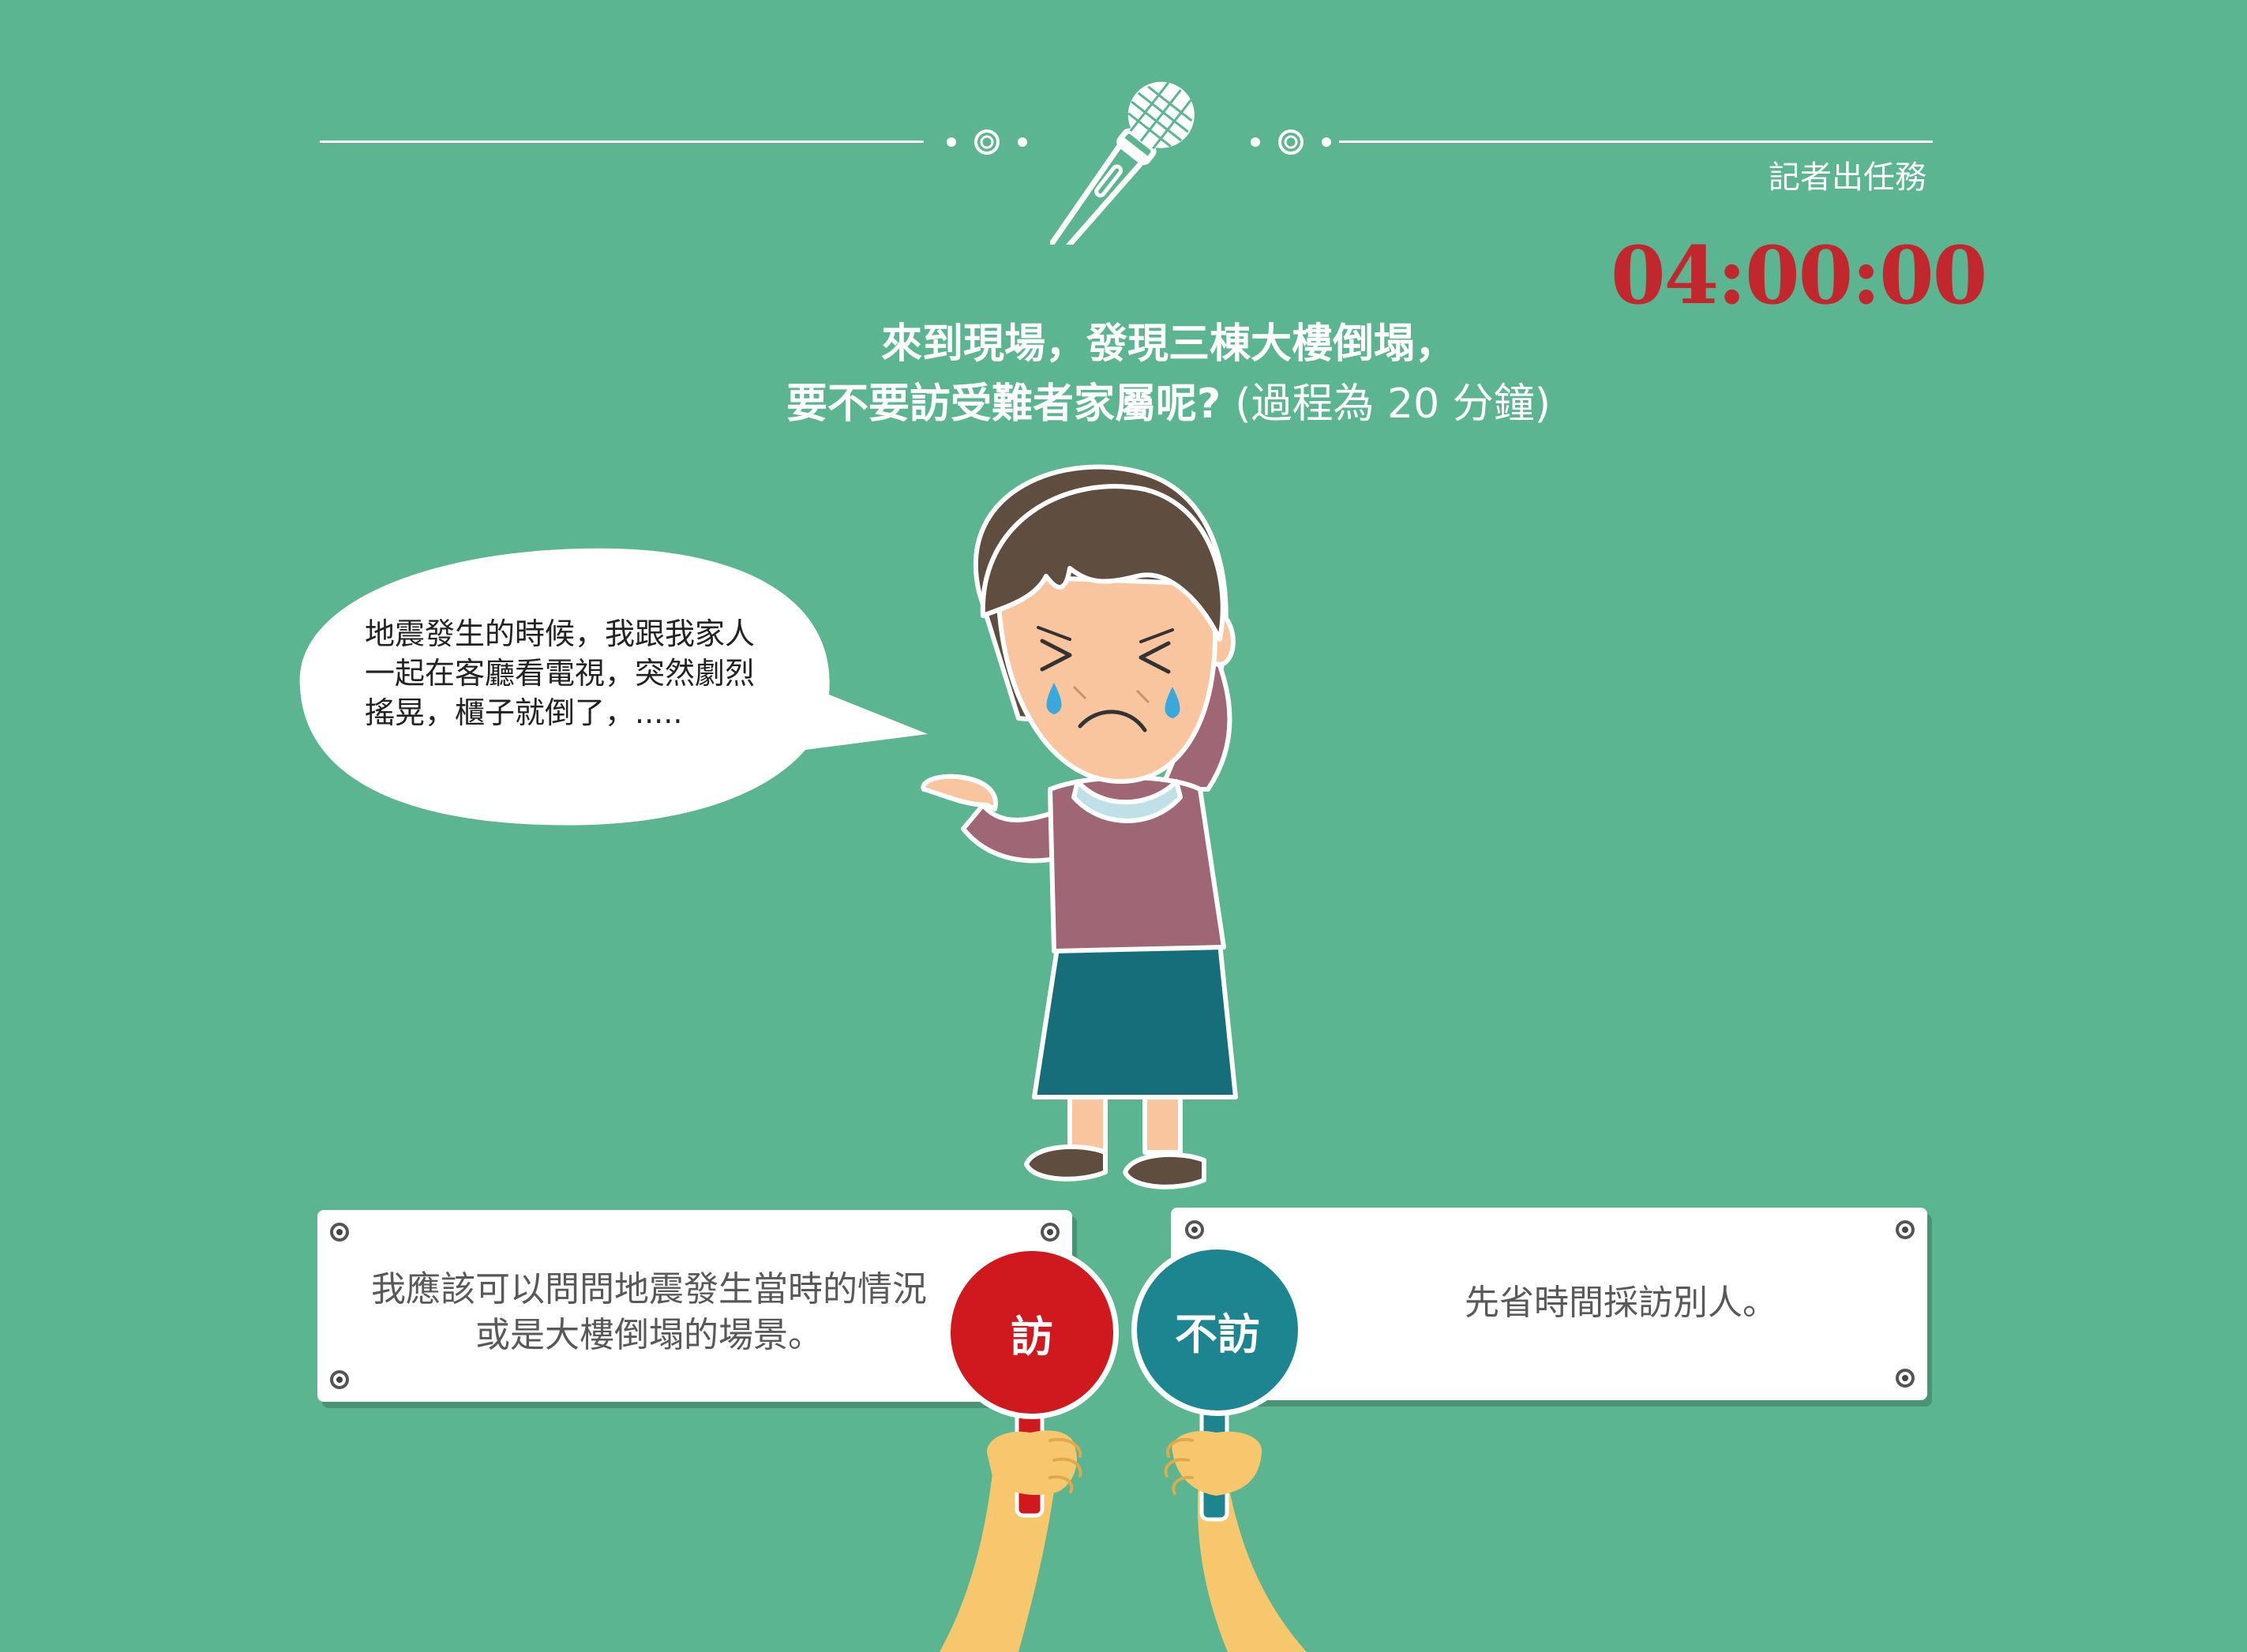 This screenshot has height=1652, width=2247. What do you see at coordinates (1079, 826) in the screenshot?
I see `crying-woman-illustration` at bounding box center [1079, 826].